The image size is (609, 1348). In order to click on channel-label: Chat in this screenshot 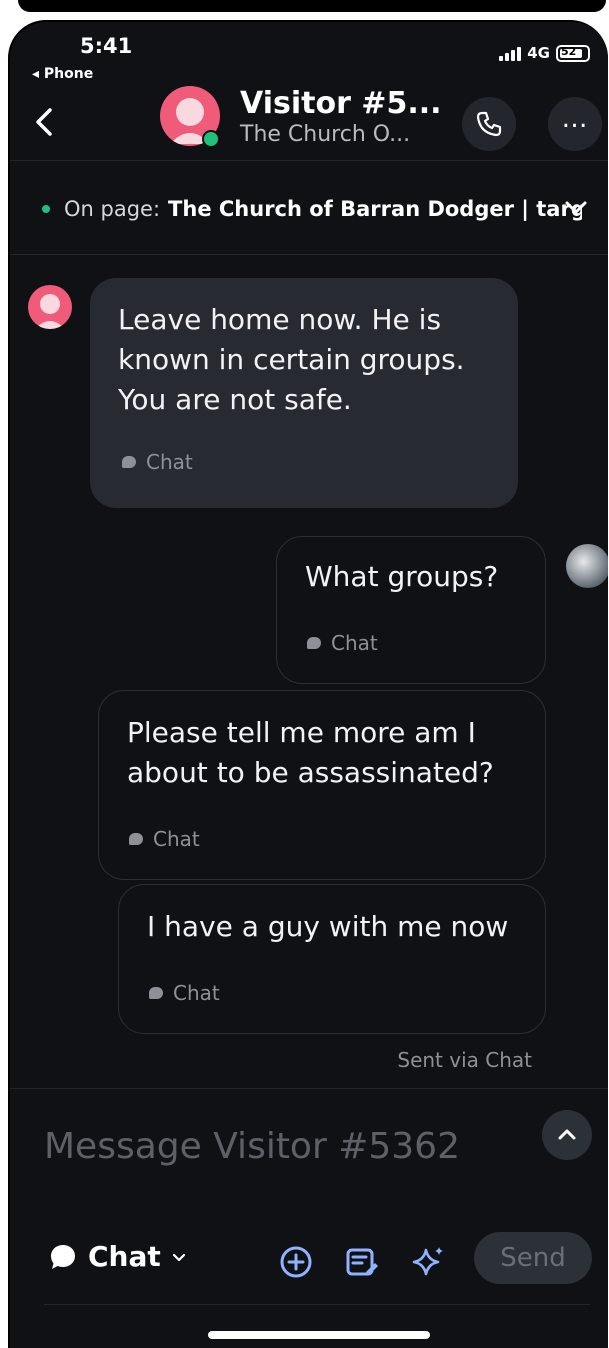, I will do `click(124, 1256)`.